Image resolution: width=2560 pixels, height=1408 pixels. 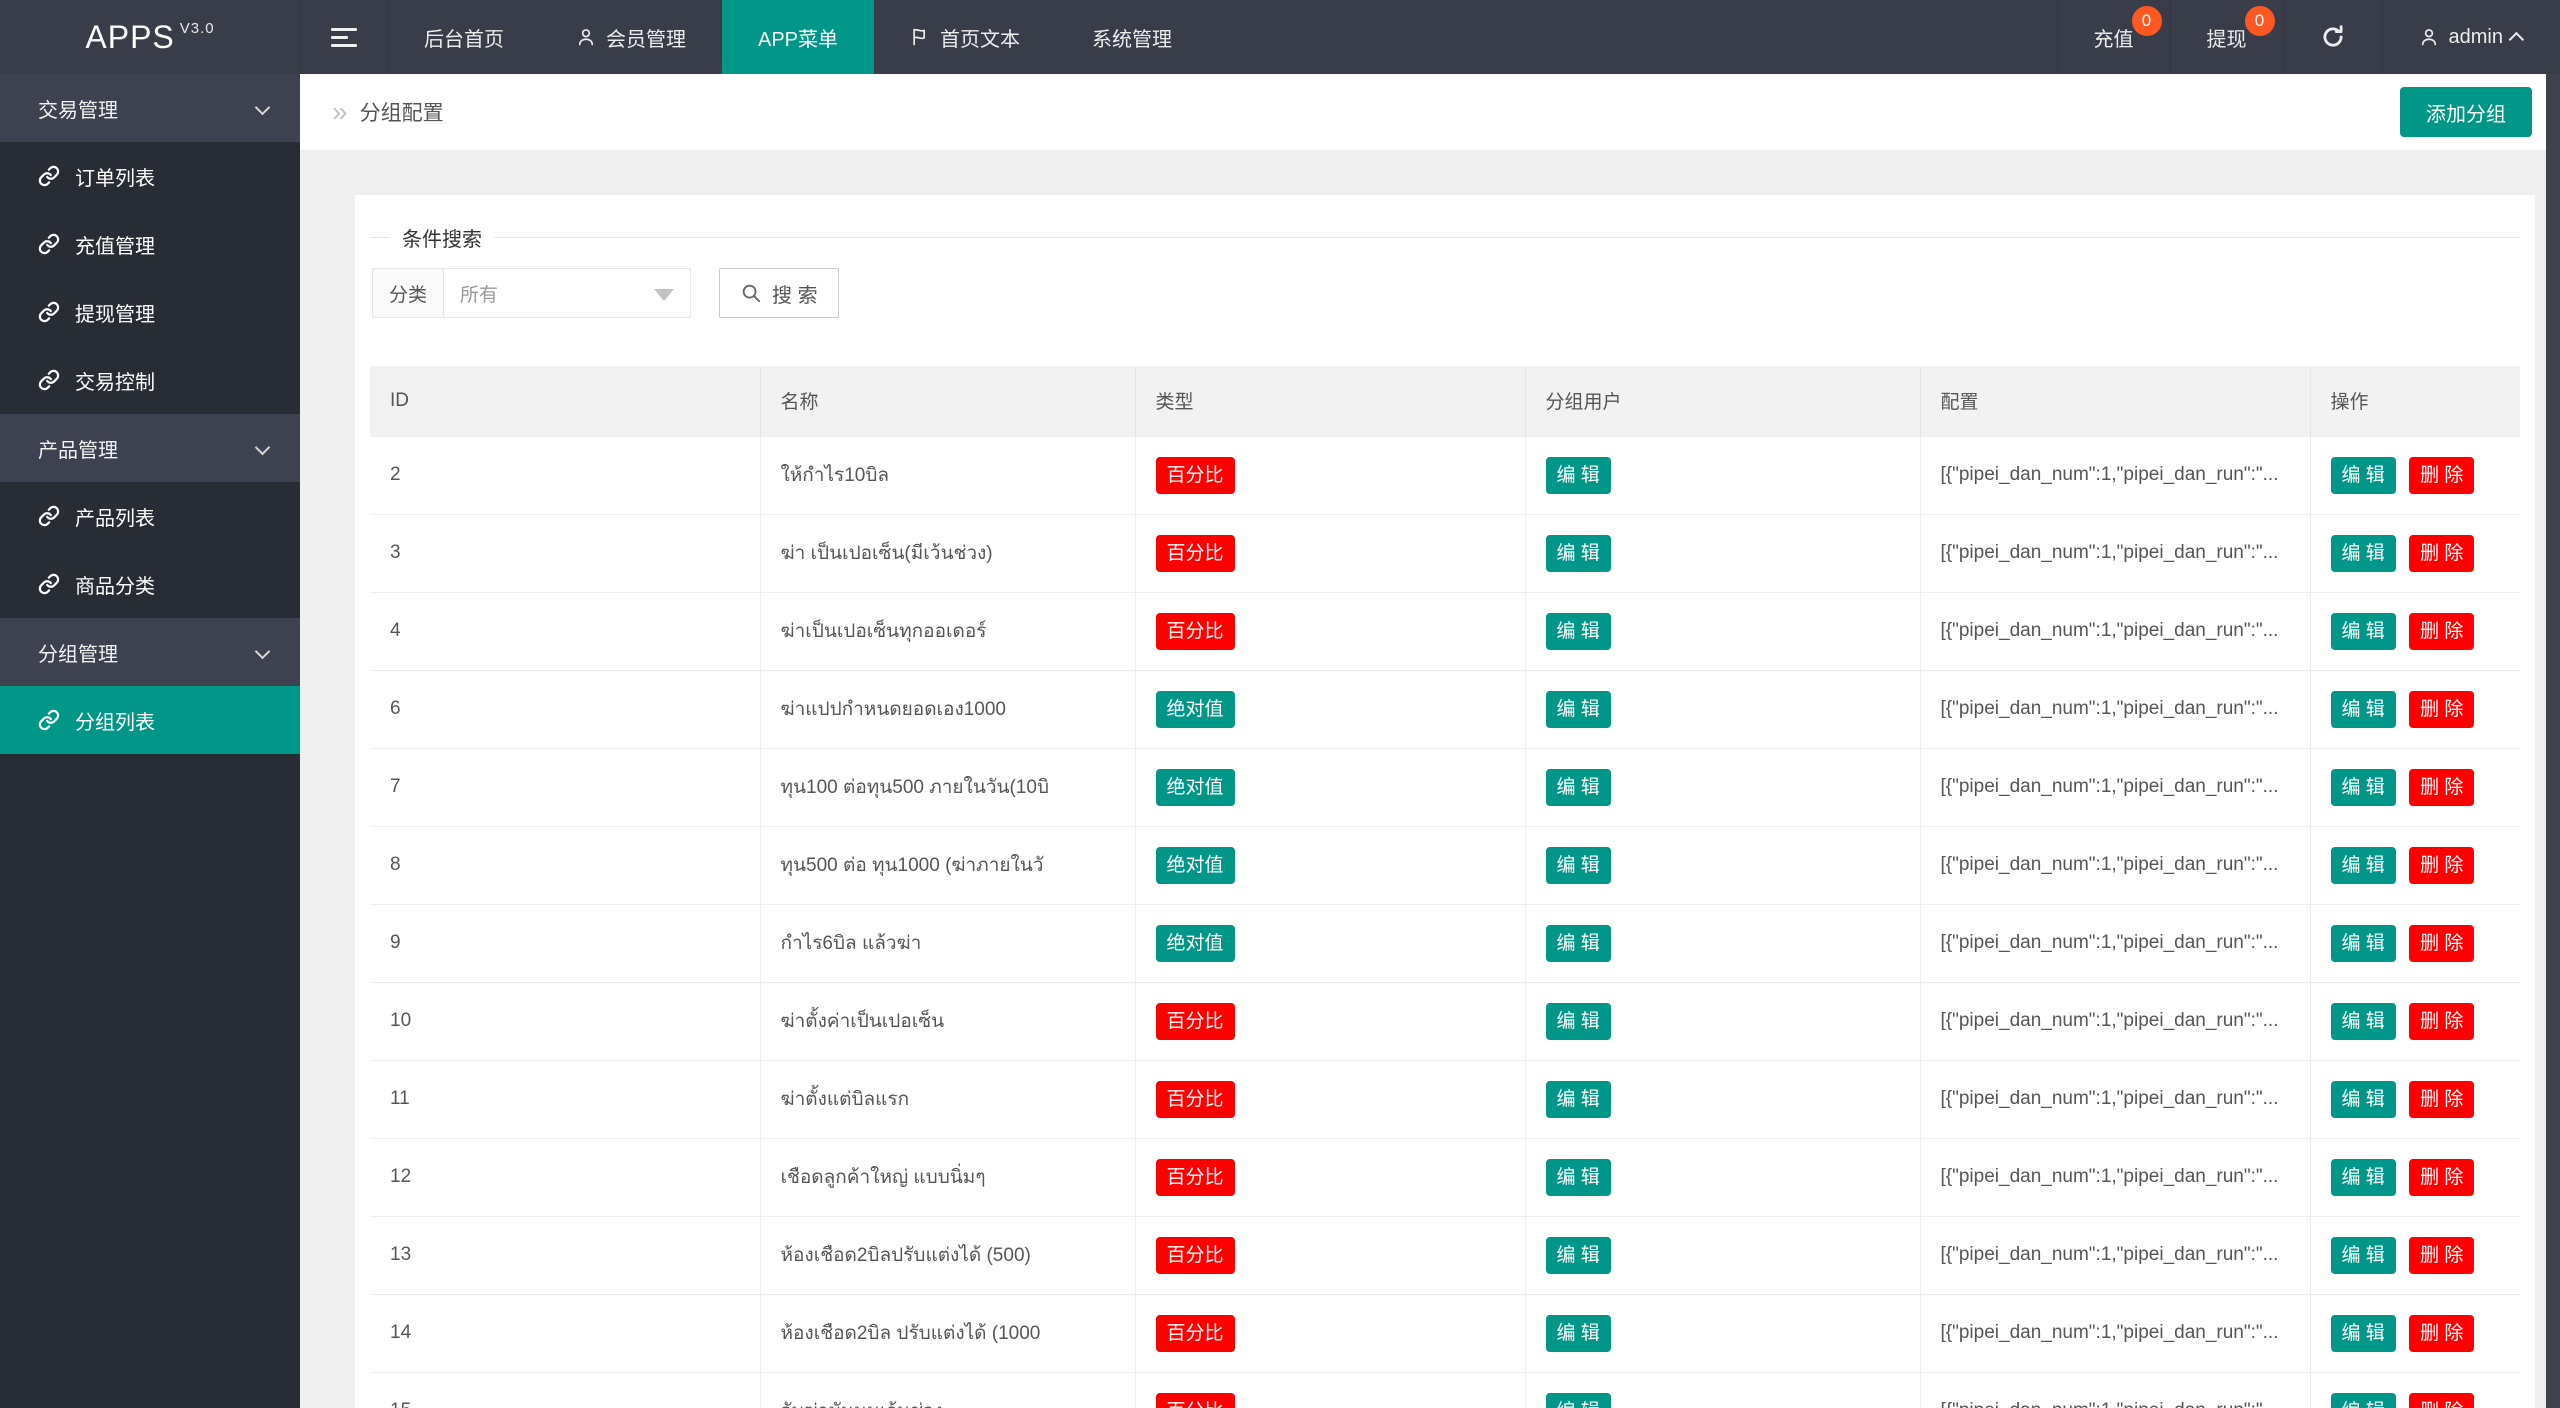 I want to click on sidebar-item-withdraw-mgmt: 提现管理, so click(x=150, y=312).